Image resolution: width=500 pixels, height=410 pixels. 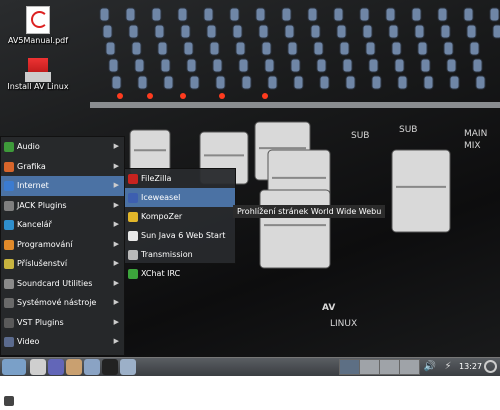 What do you see at coordinates (28, 341) in the screenshot?
I see `menu-item-label: Video` at bounding box center [28, 341].